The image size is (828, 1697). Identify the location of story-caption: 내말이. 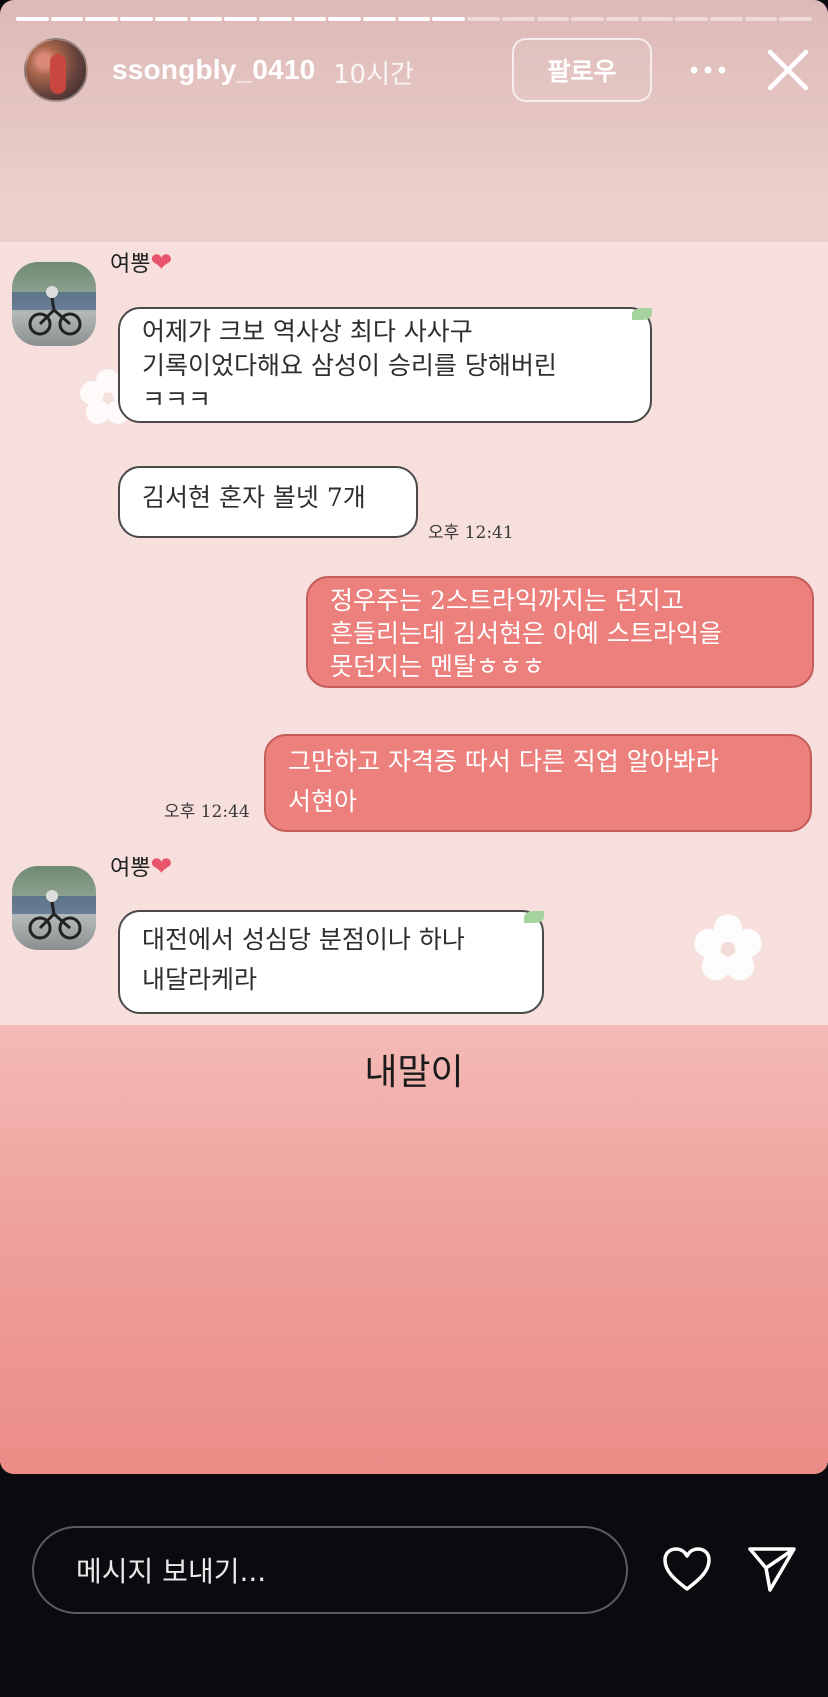
(414, 1071).